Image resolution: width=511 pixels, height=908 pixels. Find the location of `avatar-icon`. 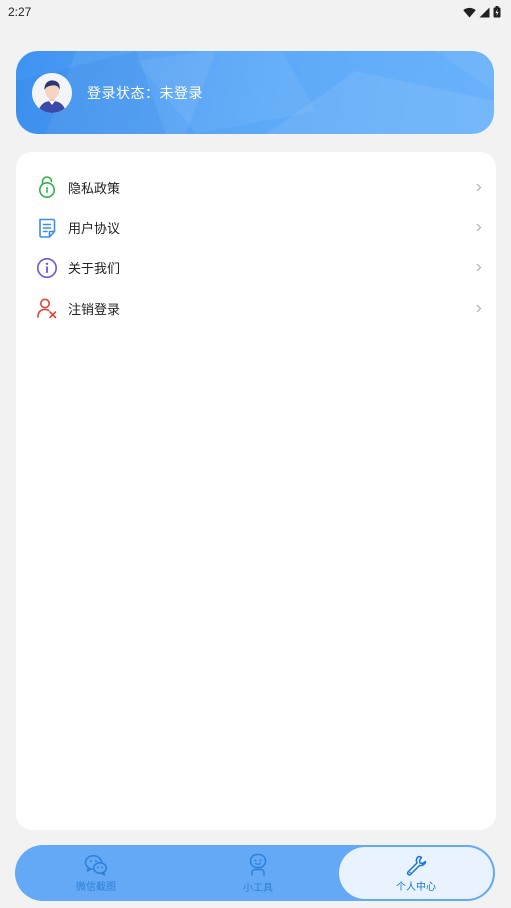

avatar-icon is located at coordinates (52, 92).